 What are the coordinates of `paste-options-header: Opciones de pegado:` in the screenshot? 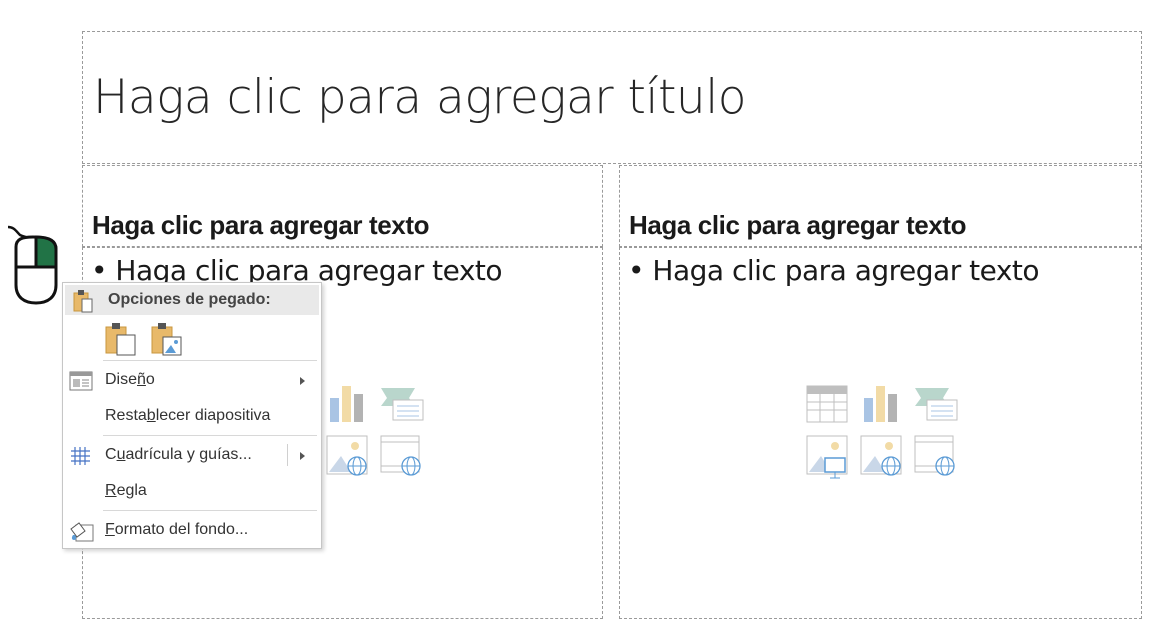 It's located at (192, 300).